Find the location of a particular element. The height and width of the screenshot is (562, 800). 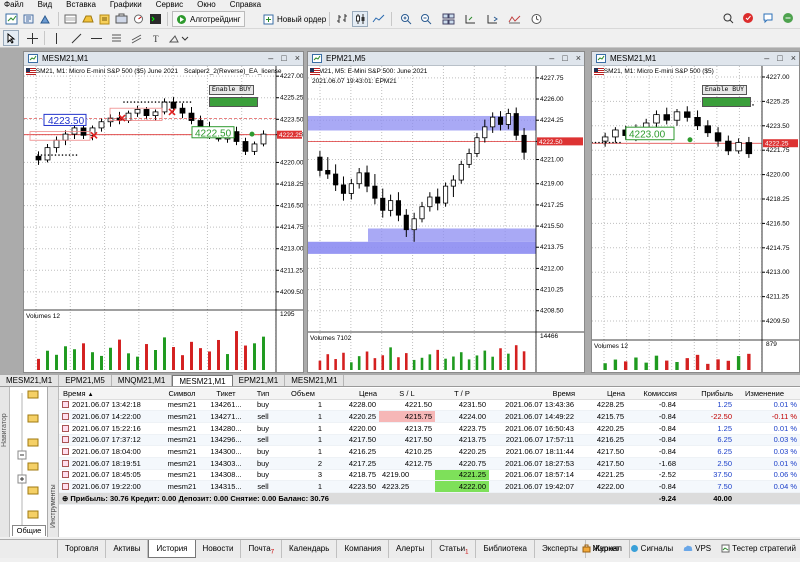

trendline-icon is located at coordinates (76, 38).